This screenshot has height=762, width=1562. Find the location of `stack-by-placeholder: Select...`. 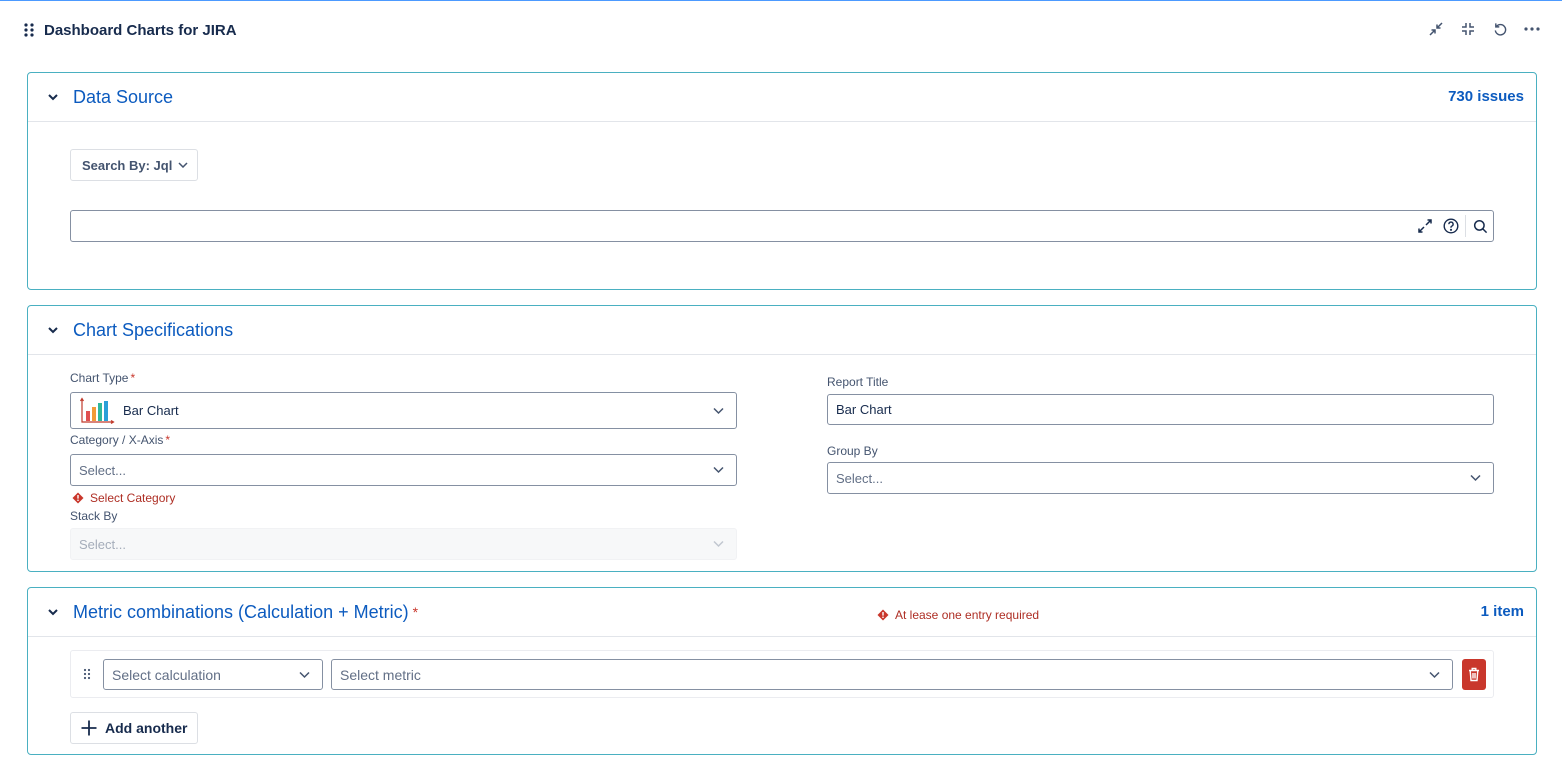

stack-by-placeholder: Select... is located at coordinates (102, 544).